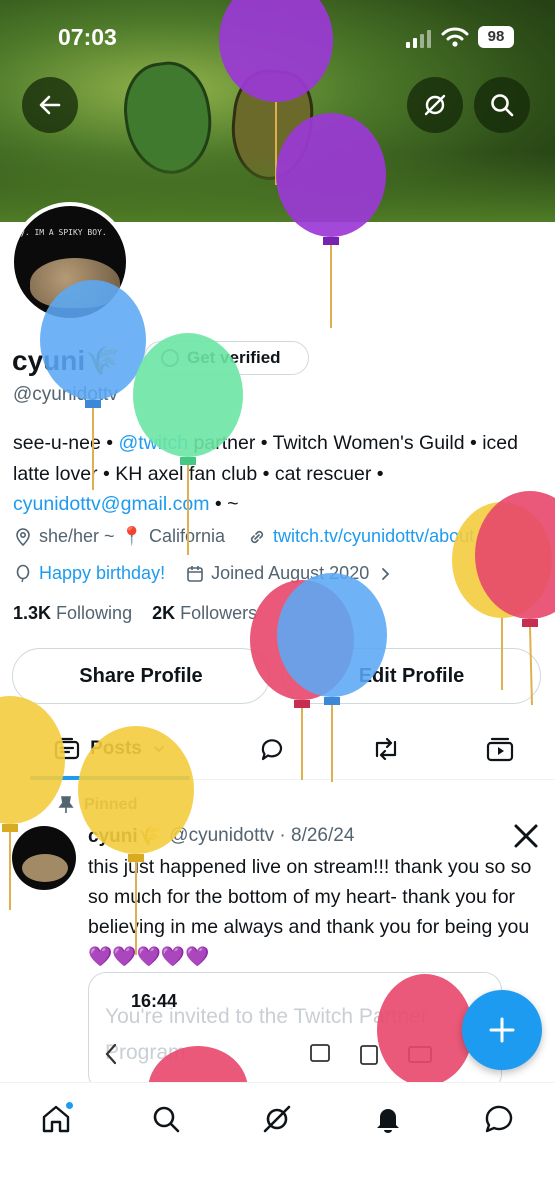  Describe the element at coordinates (75, 283) in the screenshot. I see `hedgehog-image` at that location.